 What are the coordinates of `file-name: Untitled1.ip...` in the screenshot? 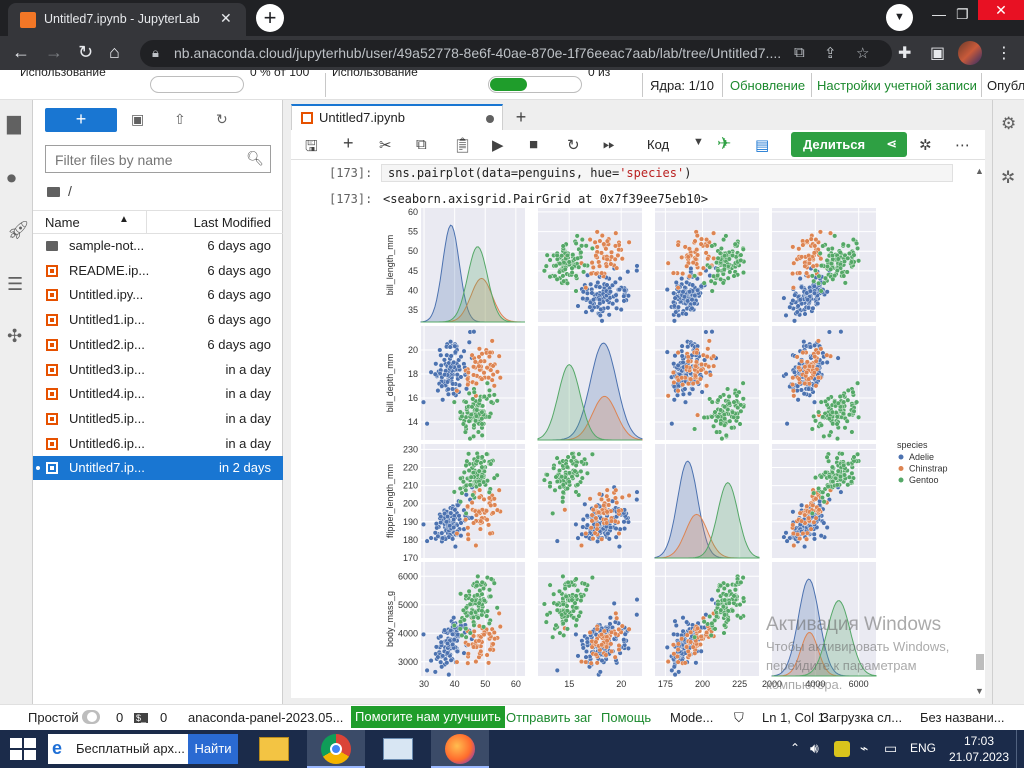 It's located at (107, 319).